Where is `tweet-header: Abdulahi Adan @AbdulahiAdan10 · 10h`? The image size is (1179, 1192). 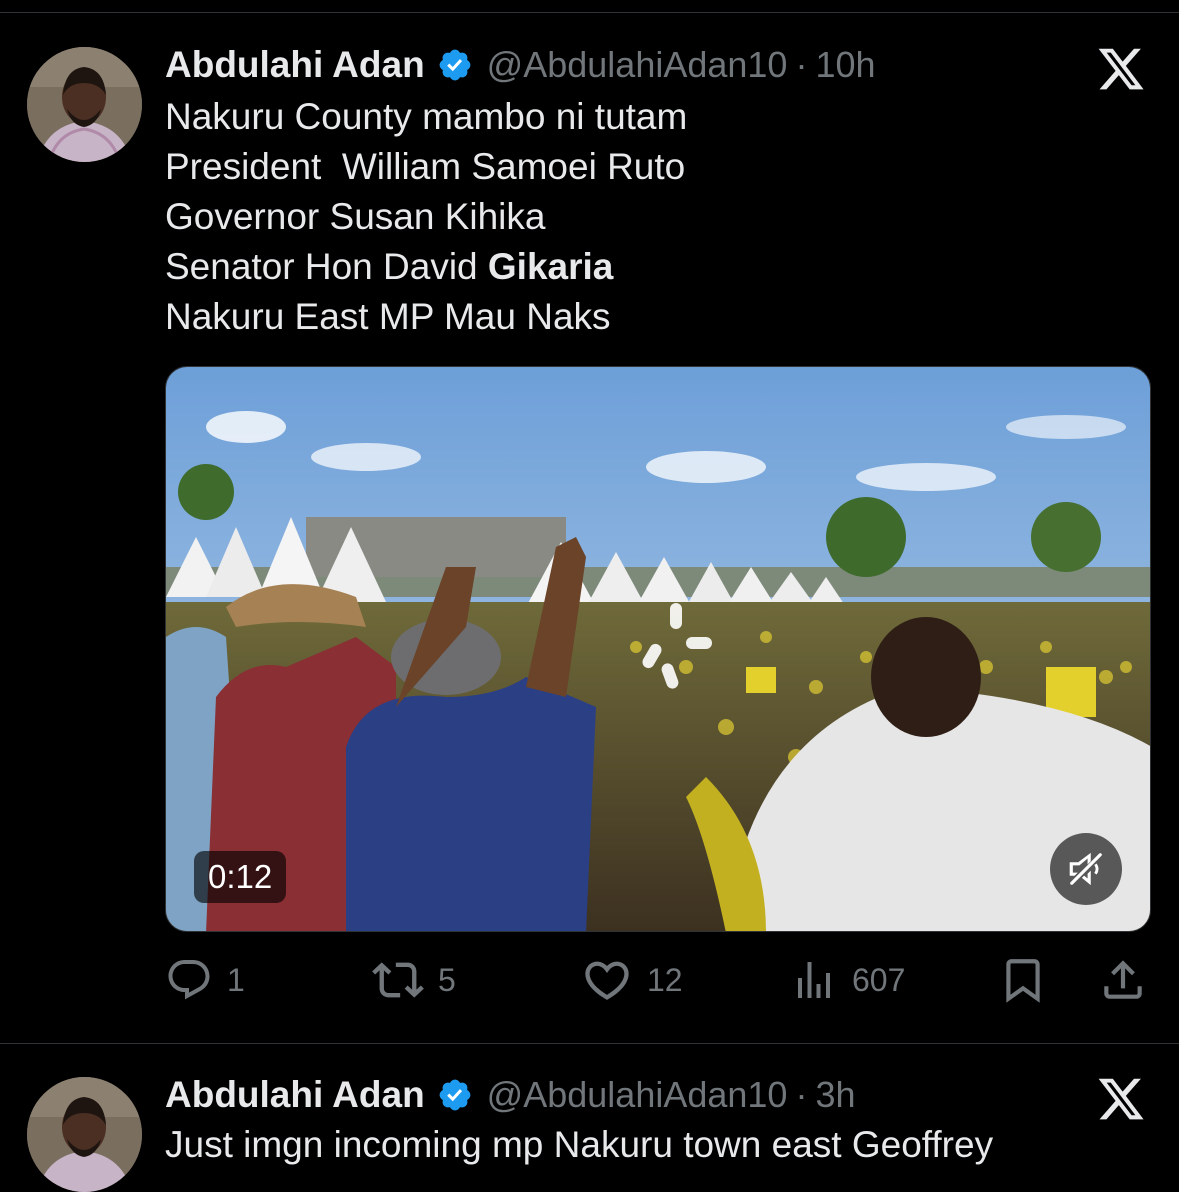
tweet-header: Abdulahi Adan @AbdulahiAdan10 · 10h is located at coordinates (520, 65).